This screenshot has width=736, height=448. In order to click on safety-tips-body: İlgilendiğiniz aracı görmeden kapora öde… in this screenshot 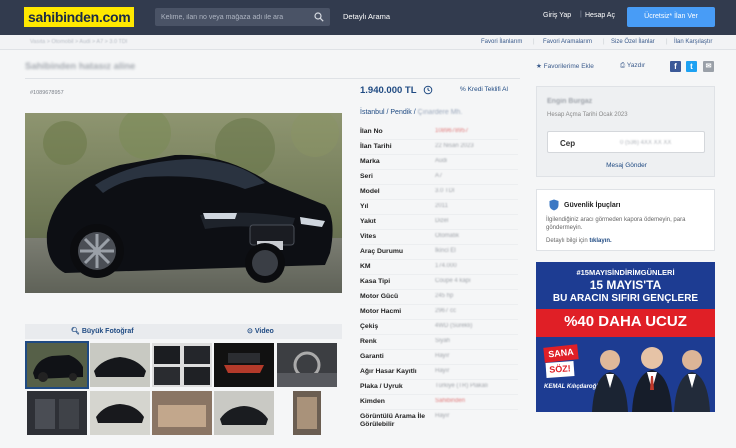, I will do `click(616, 224)`.